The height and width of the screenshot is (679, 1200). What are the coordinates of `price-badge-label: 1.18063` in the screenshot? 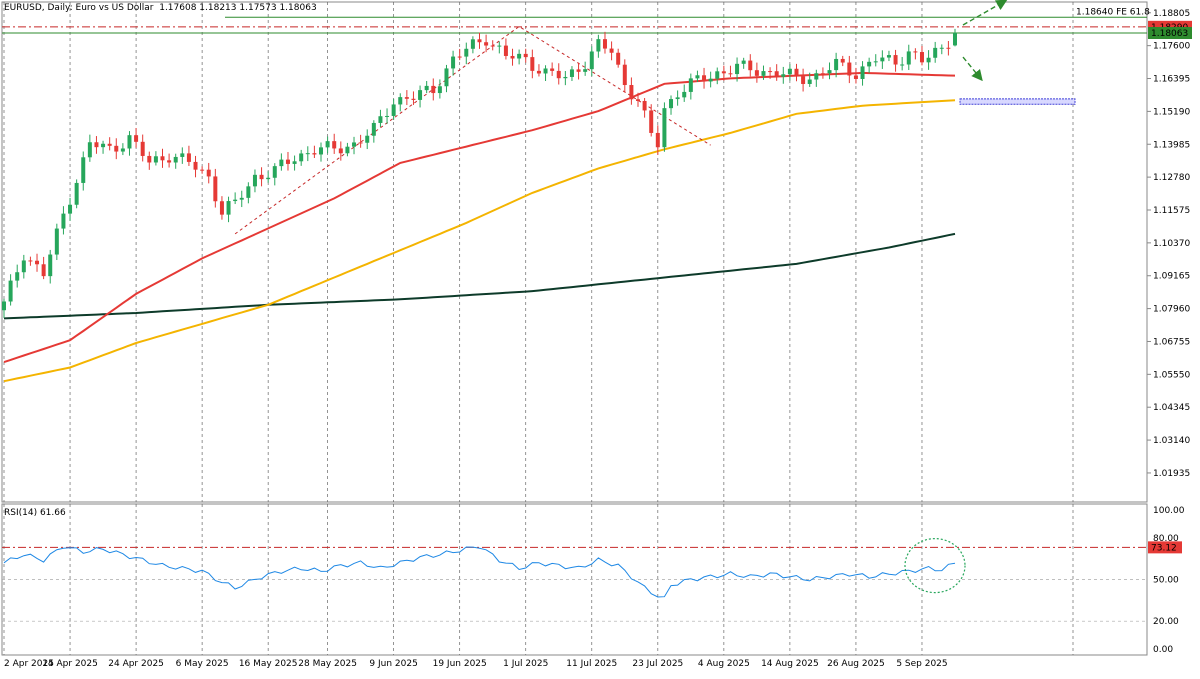 It's located at (1169, 34).